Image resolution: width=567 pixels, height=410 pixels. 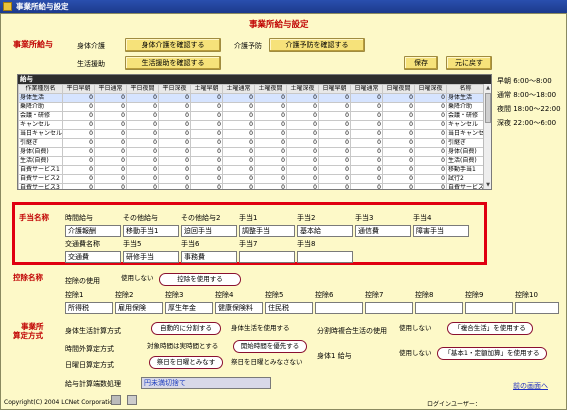 I want to click on text-field: 交通費, so click(x=93, y=257).